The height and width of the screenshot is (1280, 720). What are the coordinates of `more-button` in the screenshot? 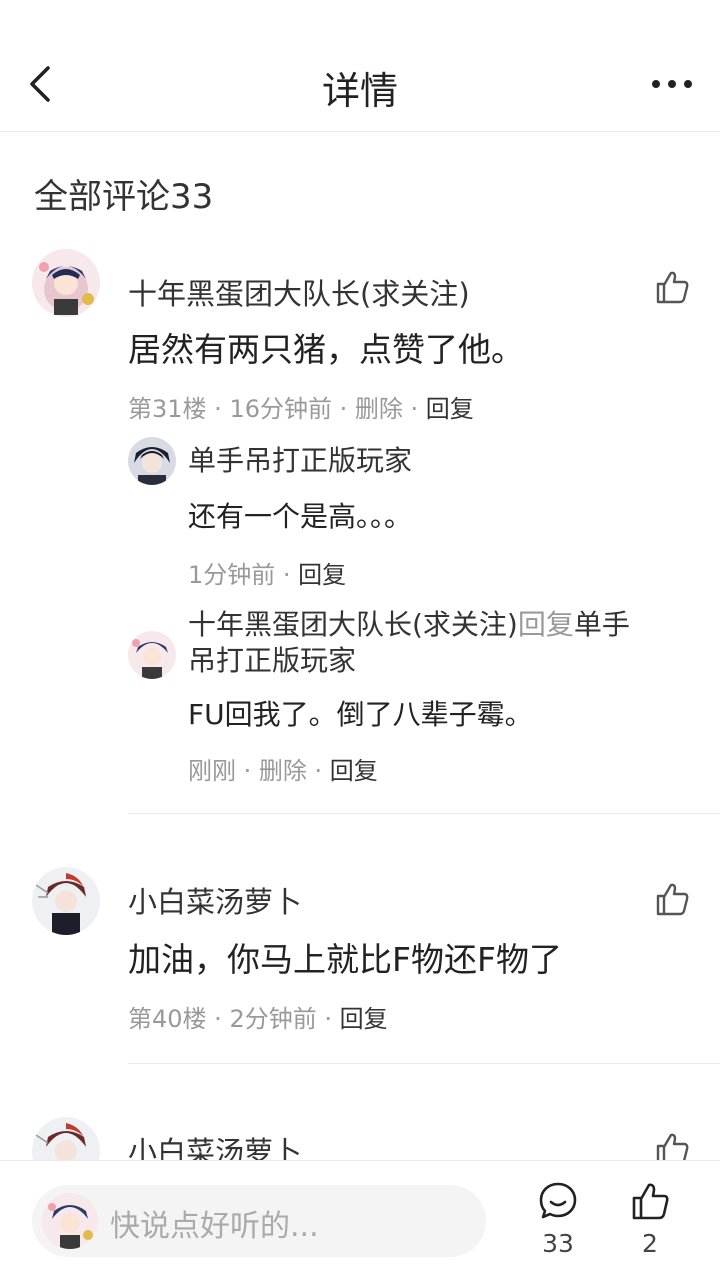 It's located at (672, 84).